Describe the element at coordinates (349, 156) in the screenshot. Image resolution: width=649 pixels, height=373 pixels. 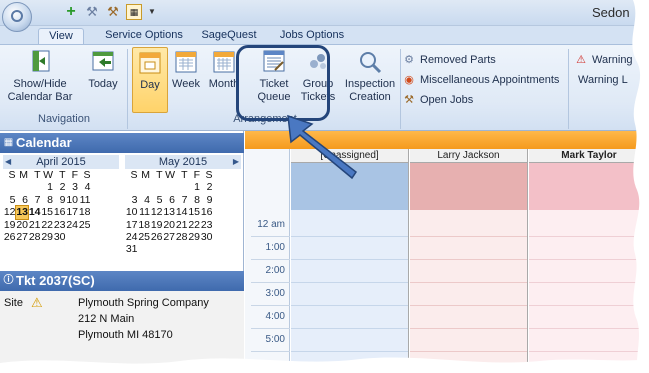
I see `column-header: [Unassigned]` at that location.